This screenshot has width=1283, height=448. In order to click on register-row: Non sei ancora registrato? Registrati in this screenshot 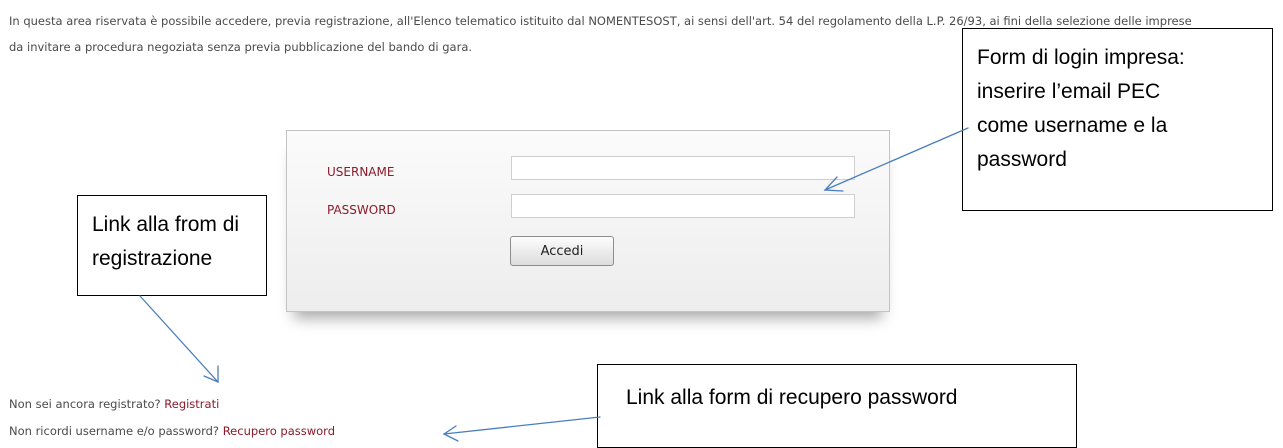, I will do `click(114, 404)`.